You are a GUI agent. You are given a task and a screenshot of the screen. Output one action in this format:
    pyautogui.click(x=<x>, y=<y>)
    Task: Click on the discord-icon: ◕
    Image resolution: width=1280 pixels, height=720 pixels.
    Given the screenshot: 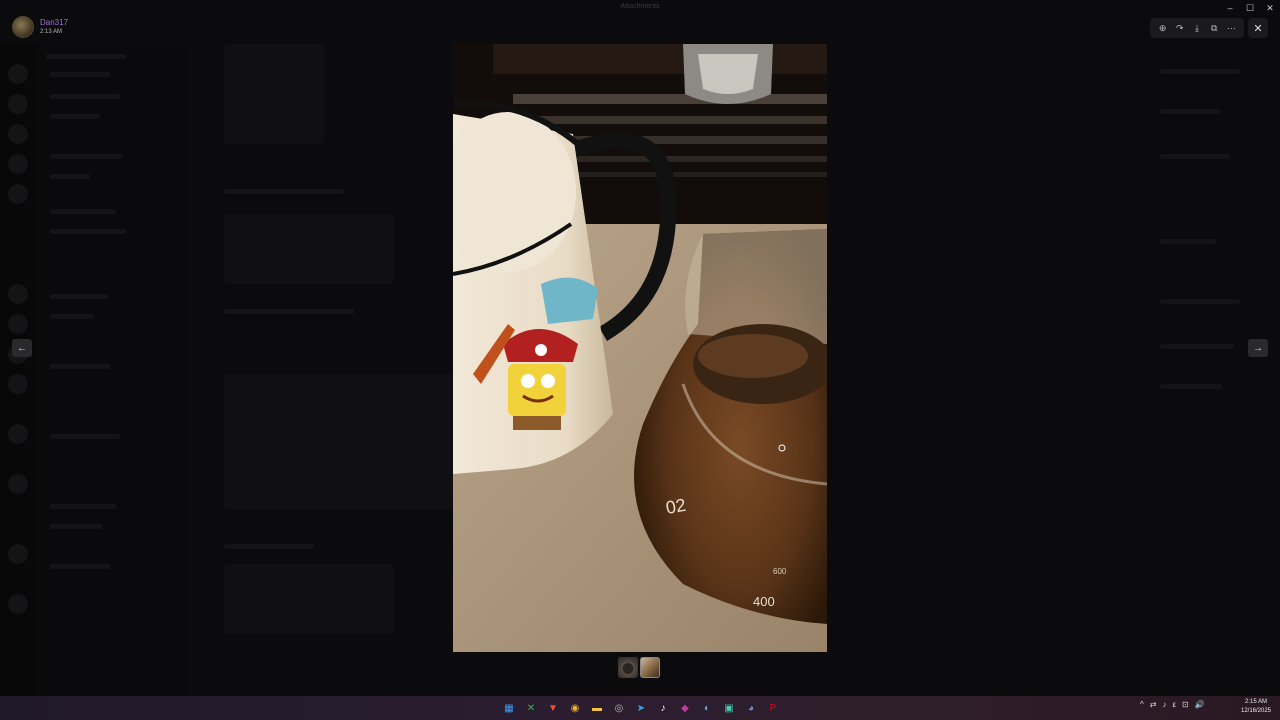 What is the action you would take?
    pyautogui.click(x=751, y=708)
    